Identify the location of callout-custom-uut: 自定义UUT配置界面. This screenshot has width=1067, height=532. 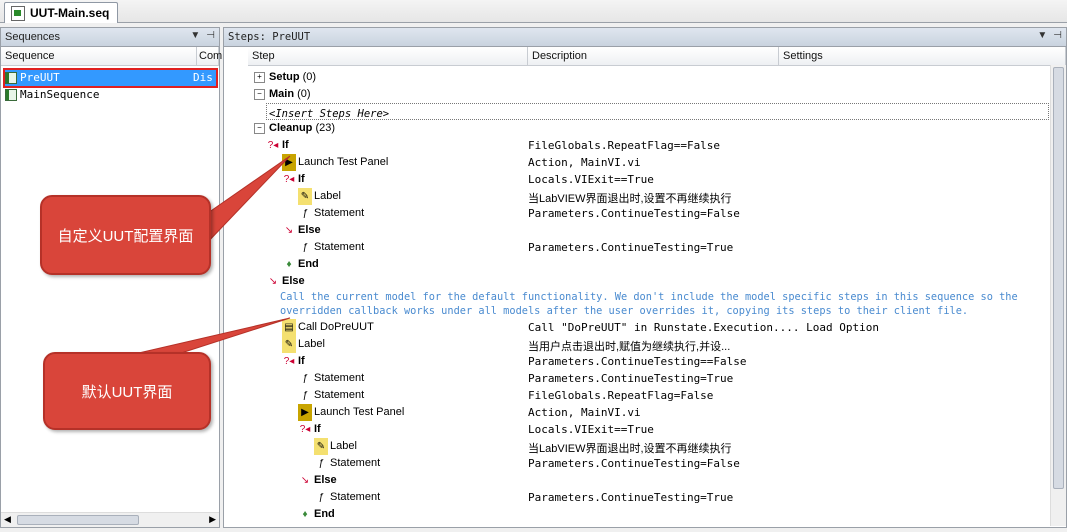
(125, 235).